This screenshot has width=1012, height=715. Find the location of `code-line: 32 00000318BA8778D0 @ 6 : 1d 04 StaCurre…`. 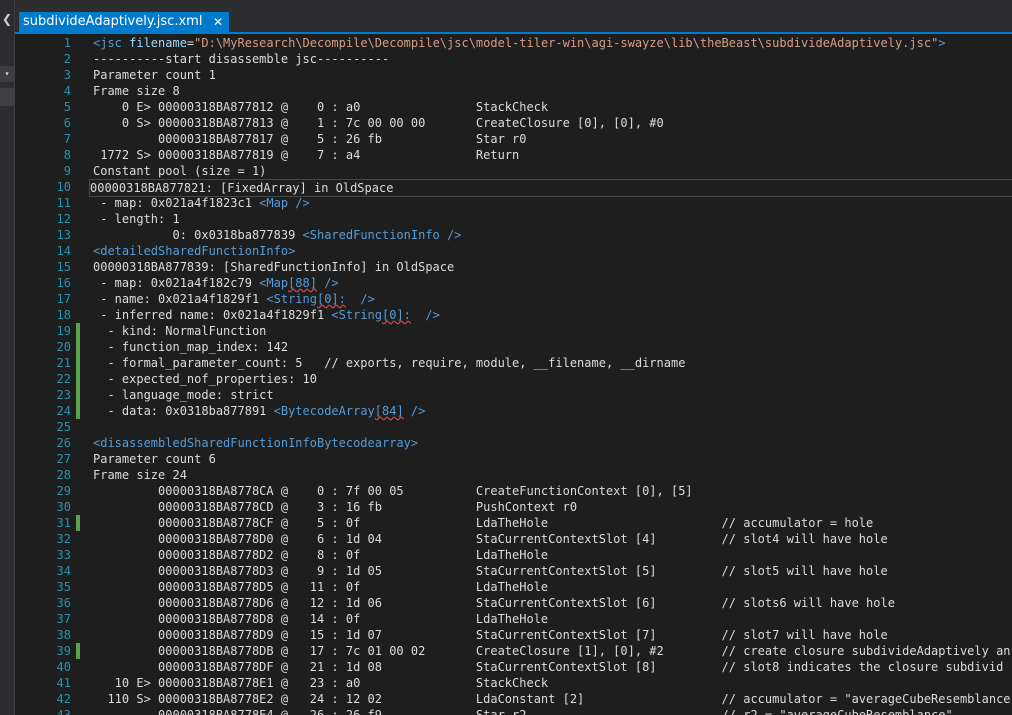

code-line: 32 00000318BA8778D0 @ 6 : 1d 04 StaCurre… is located at coordinates (513, 539).